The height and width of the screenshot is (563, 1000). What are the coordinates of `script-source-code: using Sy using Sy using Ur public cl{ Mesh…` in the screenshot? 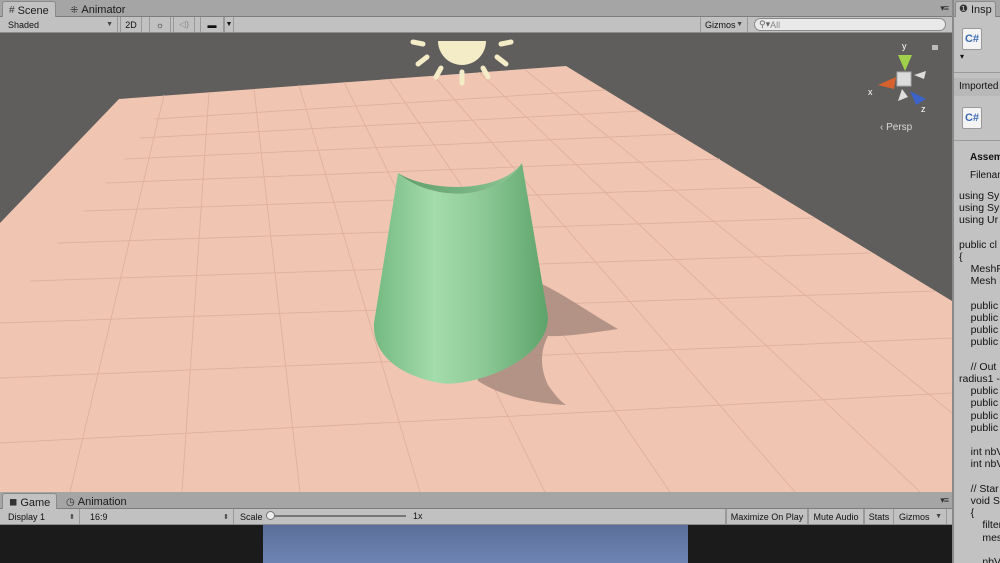 It's located at (979, 376).